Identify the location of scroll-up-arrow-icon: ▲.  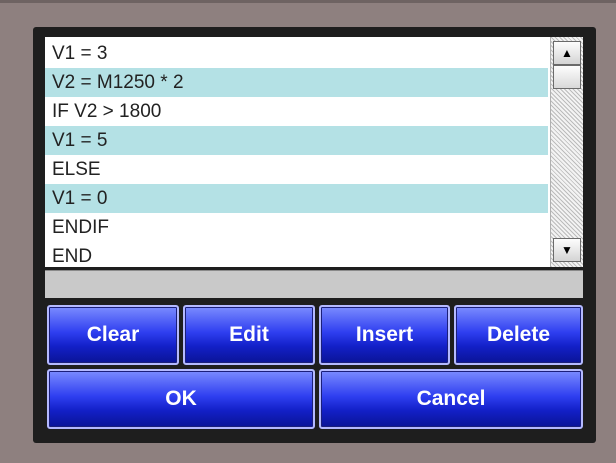
(567, 53).